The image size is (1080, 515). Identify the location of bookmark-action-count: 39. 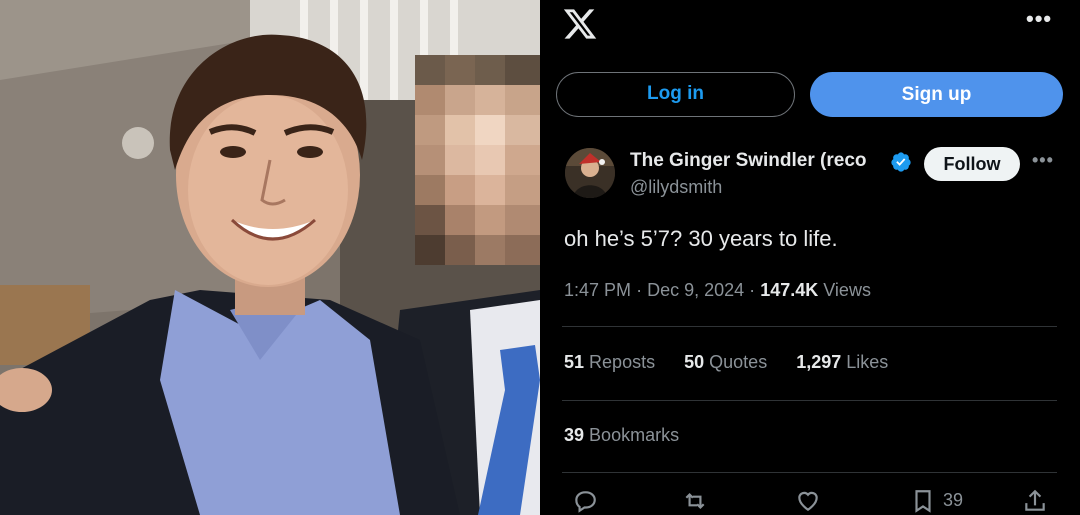
(953, 500).